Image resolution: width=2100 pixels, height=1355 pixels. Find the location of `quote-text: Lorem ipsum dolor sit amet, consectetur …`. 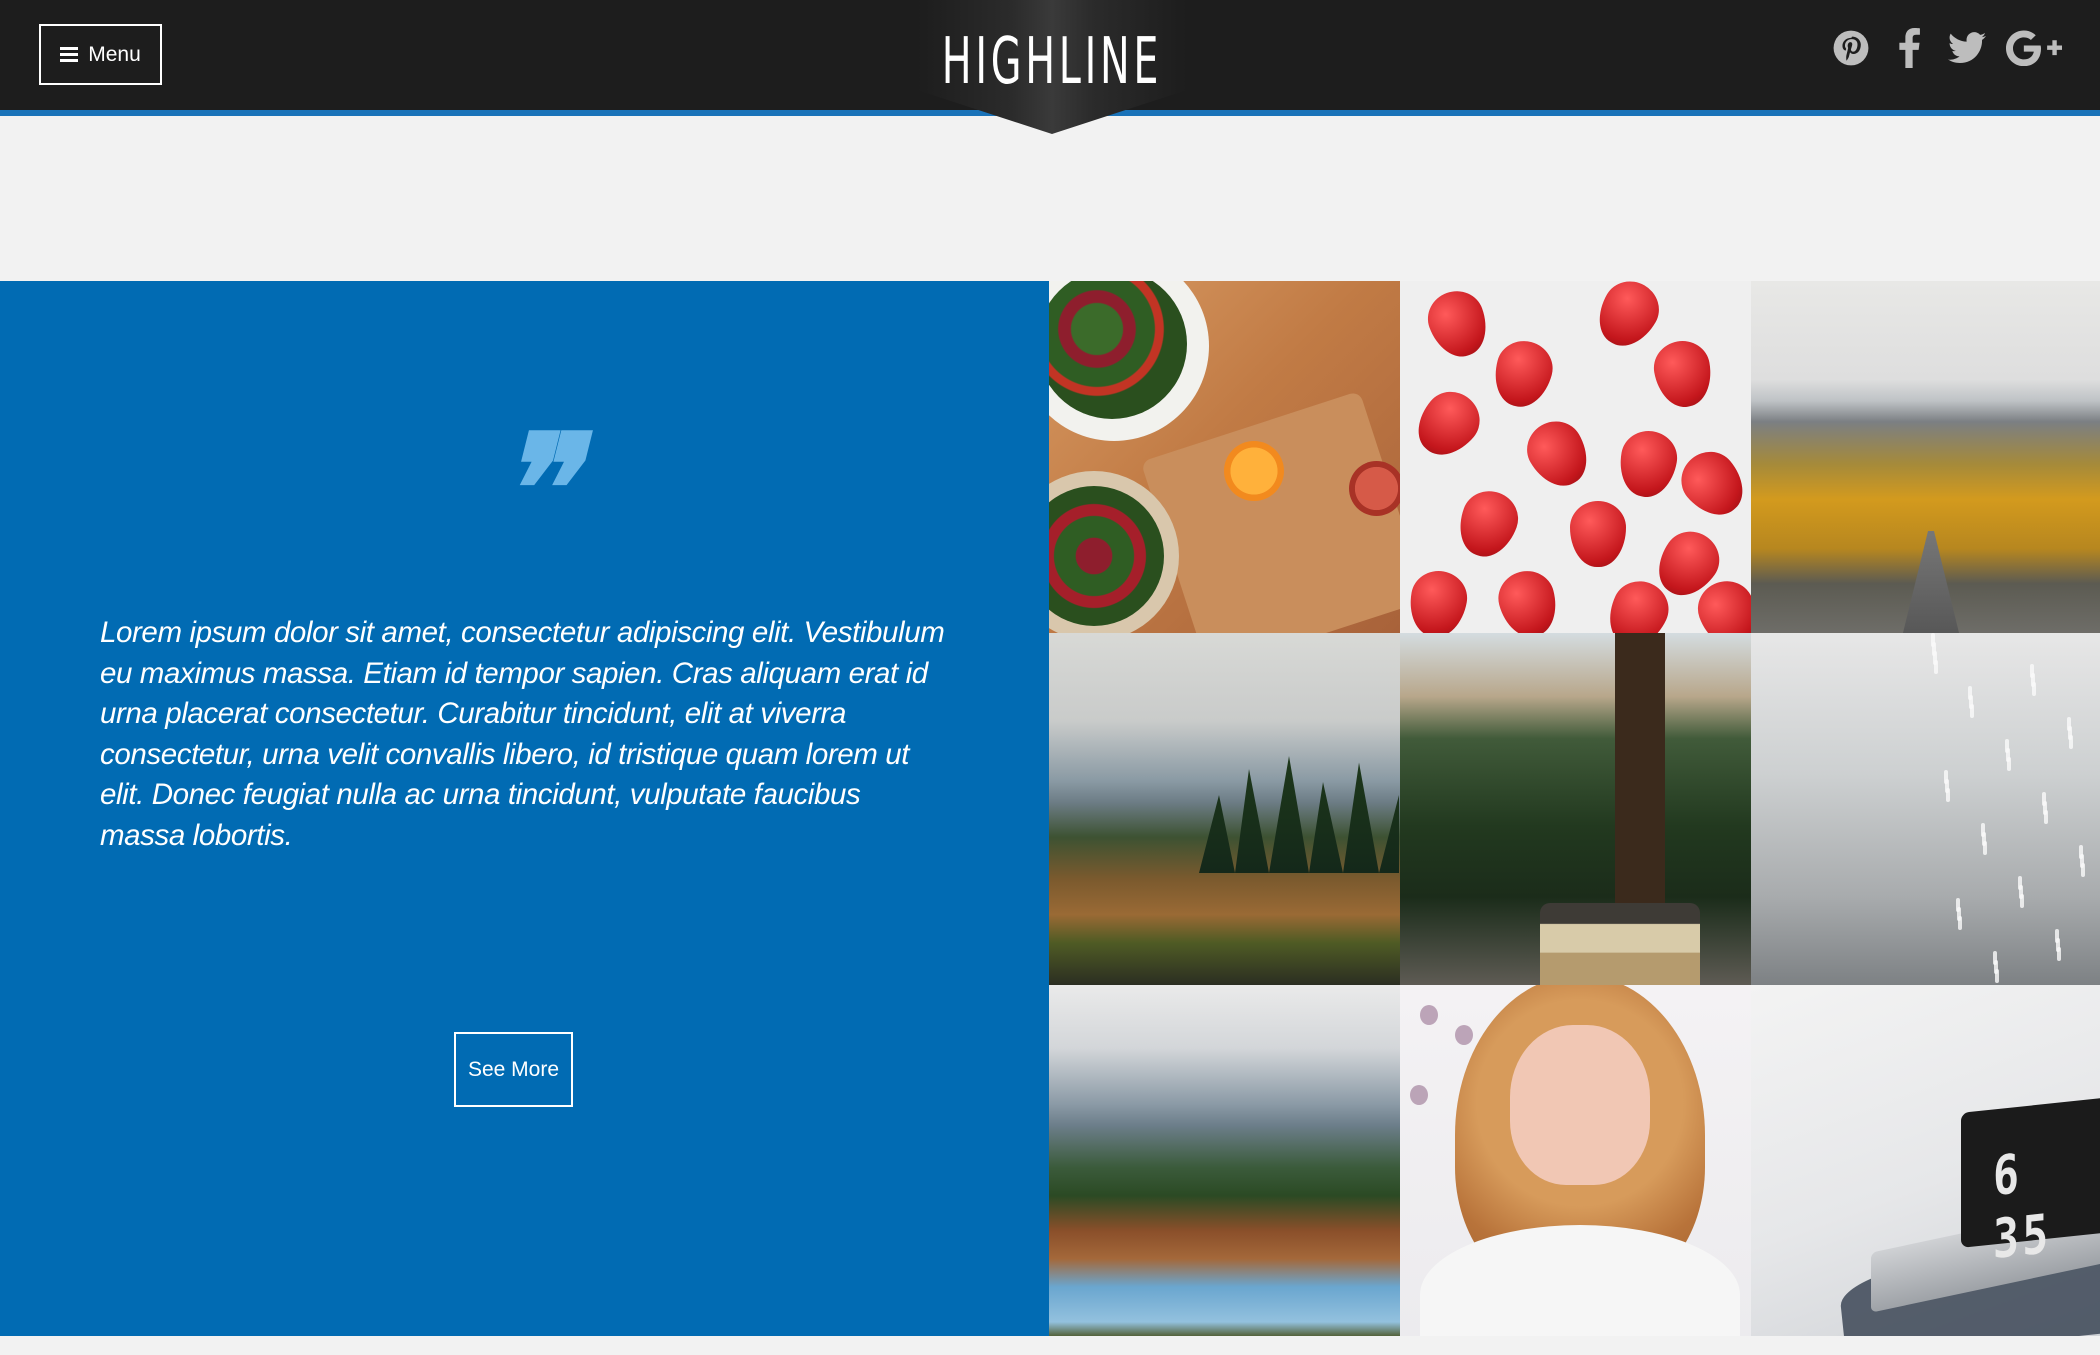

quote-text: Lorem ipsum dolor sit amet, consectetur … is located at coordinates (522, 734).